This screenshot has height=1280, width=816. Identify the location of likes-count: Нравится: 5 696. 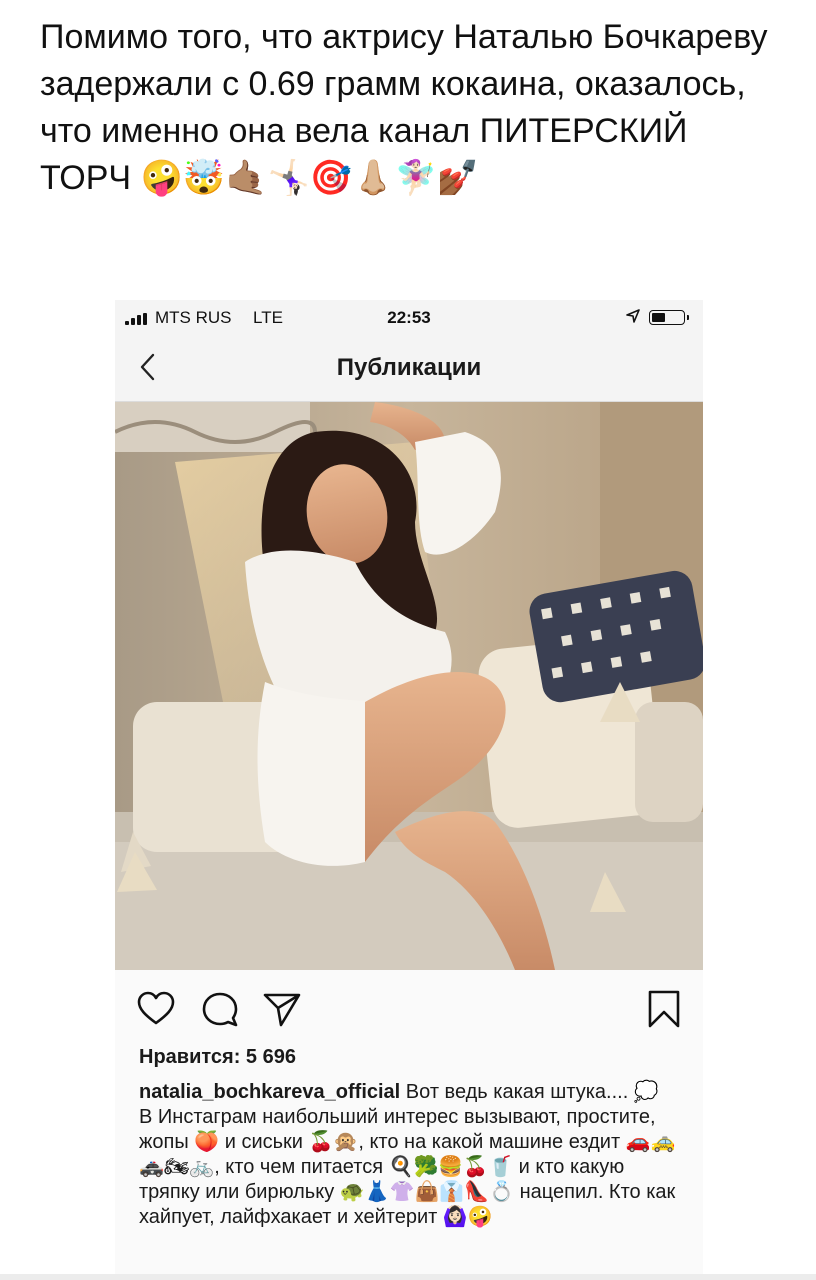
(217, 1057).